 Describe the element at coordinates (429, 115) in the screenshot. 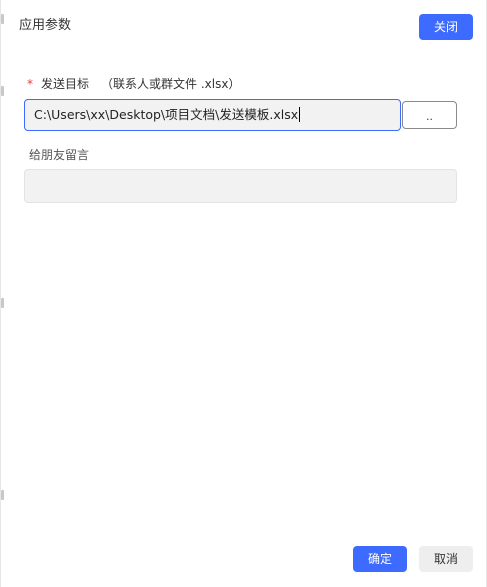

I see `browse-button: ..` at that location.